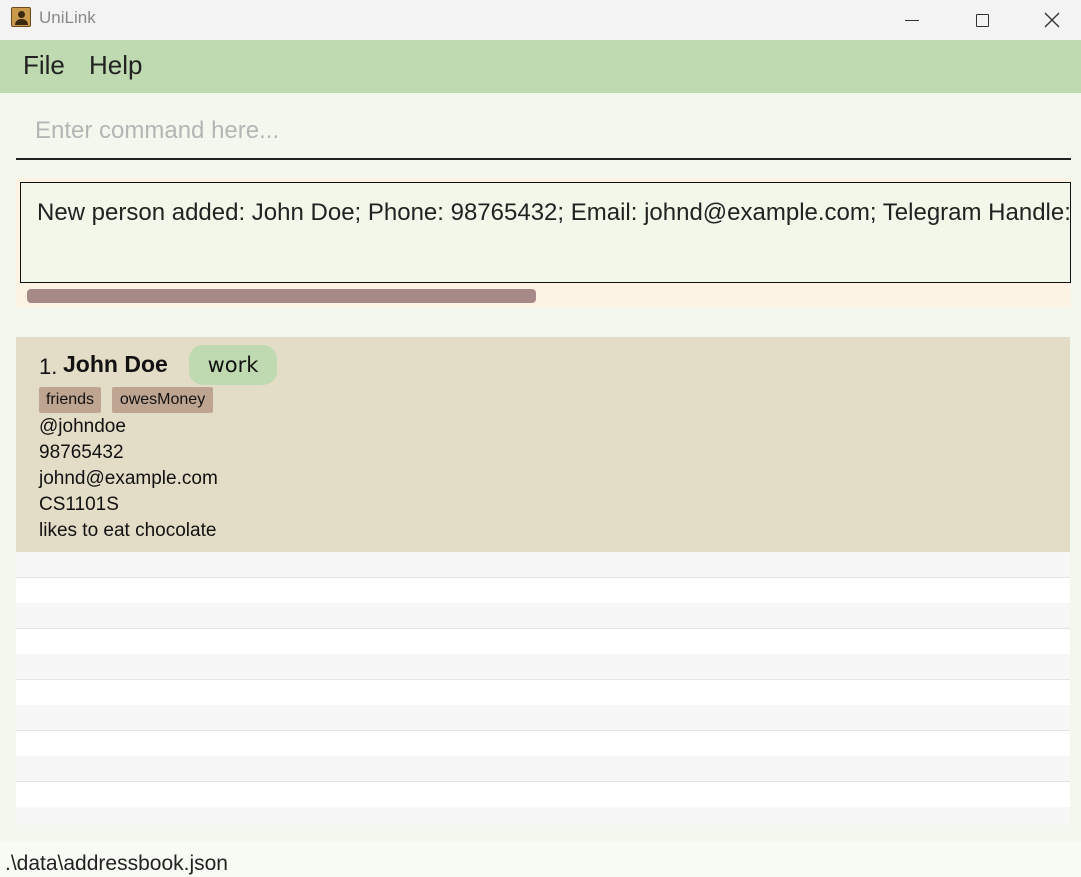 The height and width of the screenshot is (877, 1081). I want to click on horizontal-scrollbar, so click(281, 296).